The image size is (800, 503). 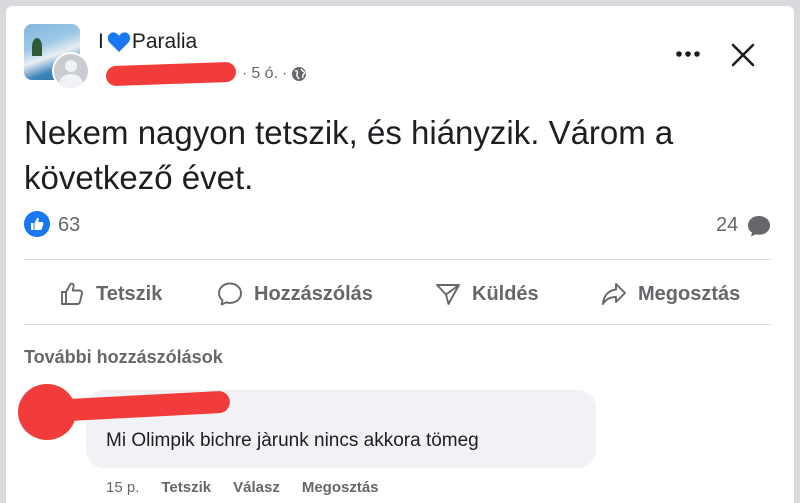 I want to click on close-icon, so click(x=743, y=55).